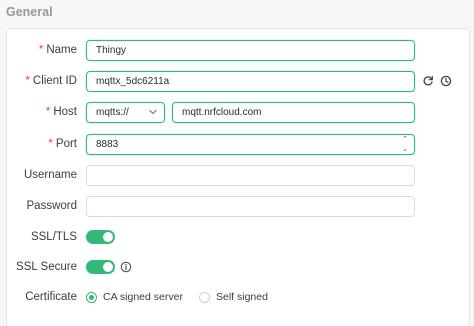  Describe the element at coordinates (405, 149) in the screenshot. I see `stepper-down-icon: ⌄` at that location.